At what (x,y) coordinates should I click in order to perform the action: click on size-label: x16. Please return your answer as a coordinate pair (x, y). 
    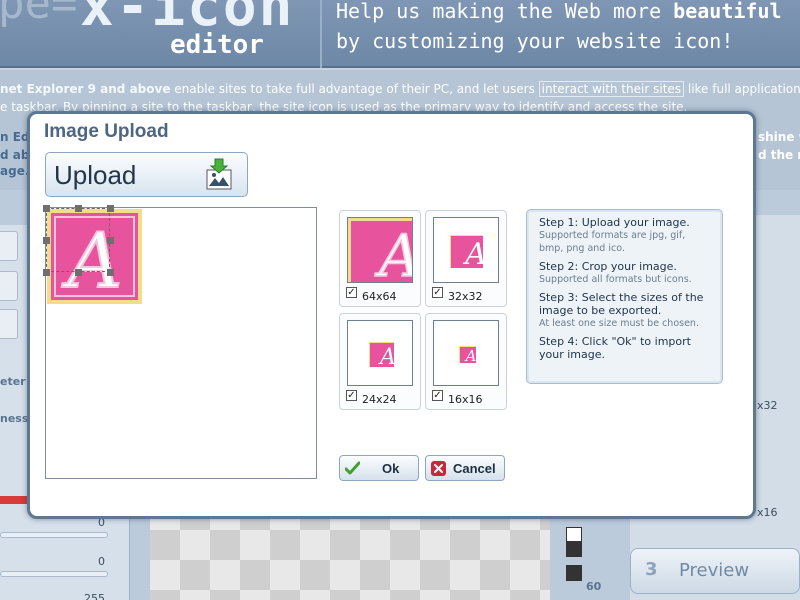
    Looking at the image, I should click on (767, 512).